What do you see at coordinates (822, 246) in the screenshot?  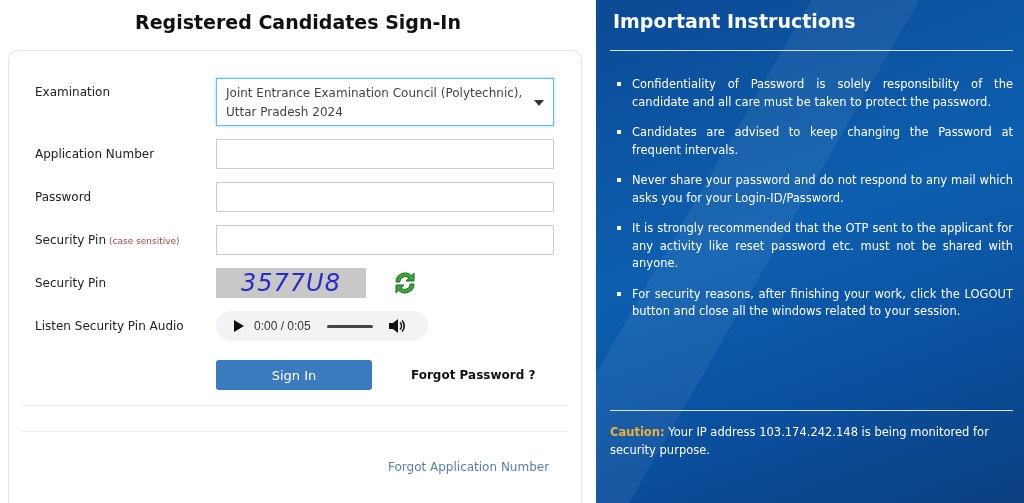 I see `instruction-text: It is strongly recommended that the OTP sent to the applicant for any activity like reset password etc. must not be shared with anyone.` at bounding box center [822, 246].